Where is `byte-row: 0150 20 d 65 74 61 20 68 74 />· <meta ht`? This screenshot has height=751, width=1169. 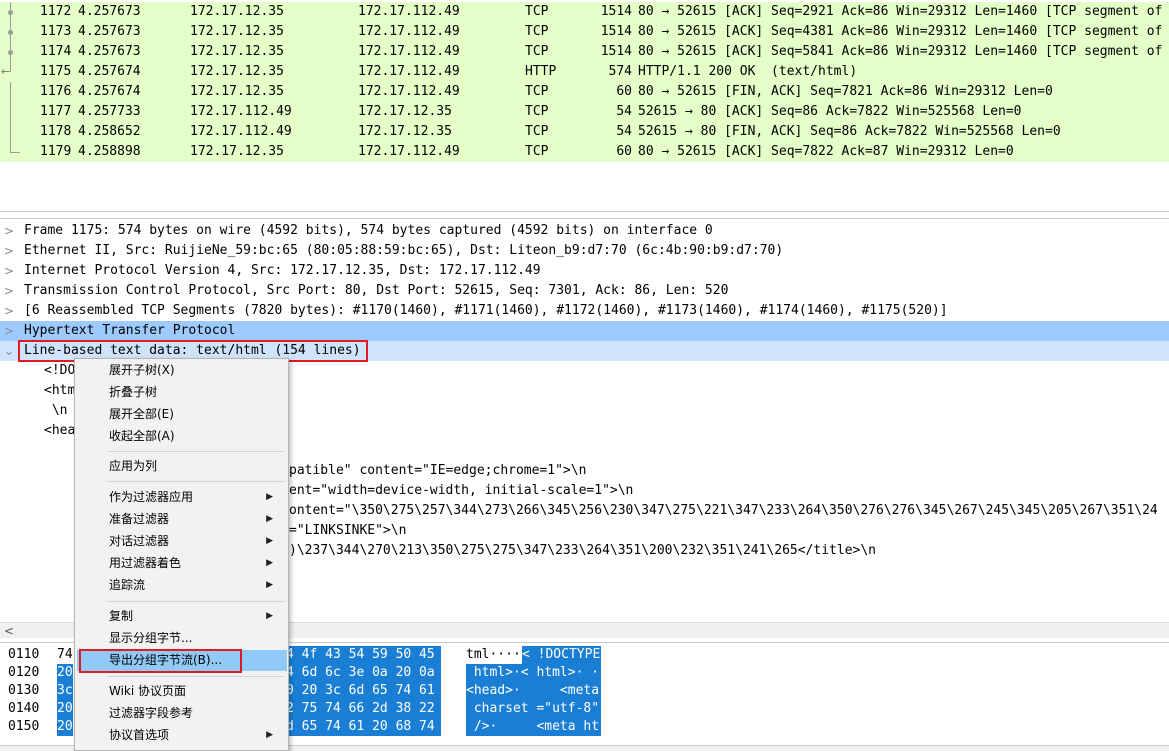 byte-row: 0150 20 d 65 74 61 20 68 74 />· <meta ht is located at coordinates (300, 727).